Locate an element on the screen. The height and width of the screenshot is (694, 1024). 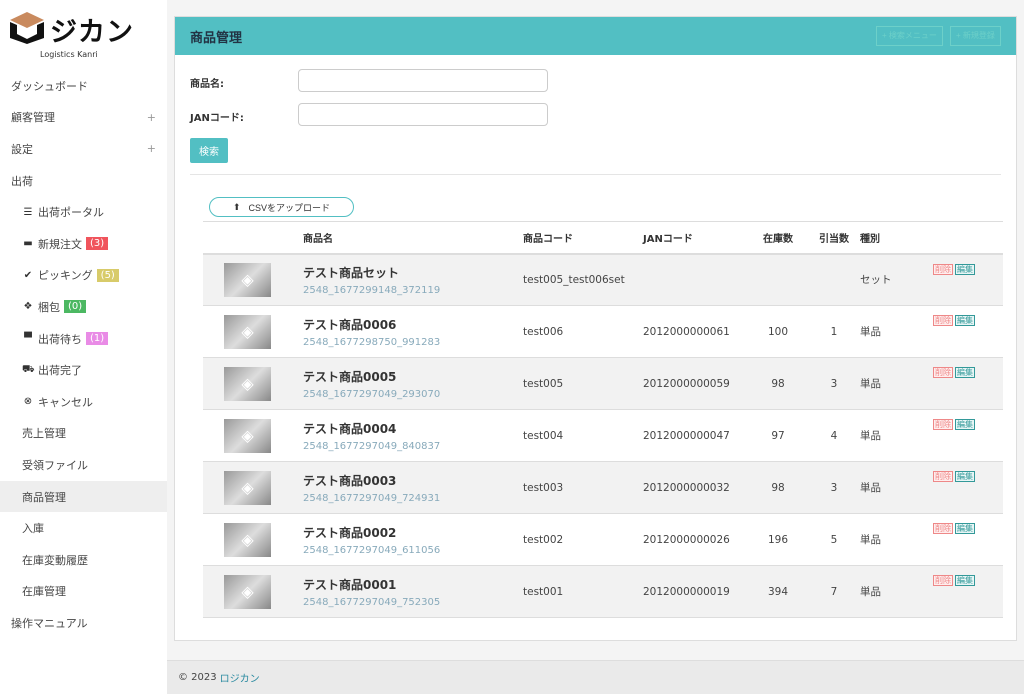
nav-icon: ⛟ is located at coordinates (28, 369).